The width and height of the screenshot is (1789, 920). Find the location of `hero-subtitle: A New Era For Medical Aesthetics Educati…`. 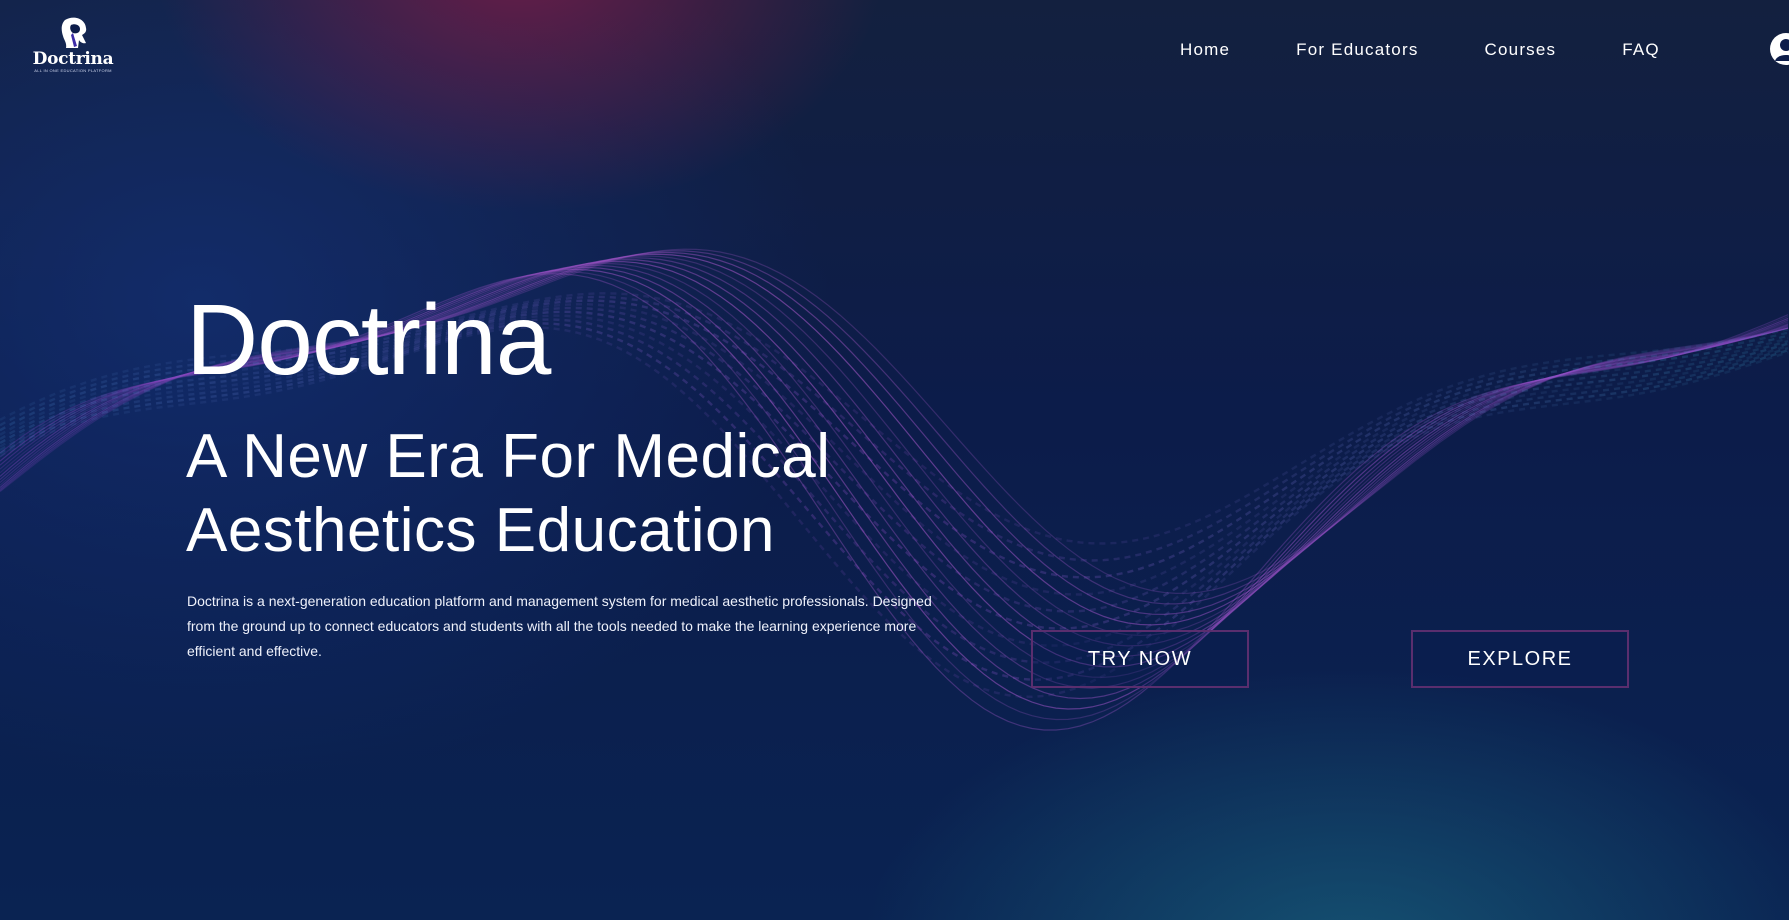

hero-subtitle: A New Era For Medical Aesthetics Educati… is located at coordinates (566, 494).